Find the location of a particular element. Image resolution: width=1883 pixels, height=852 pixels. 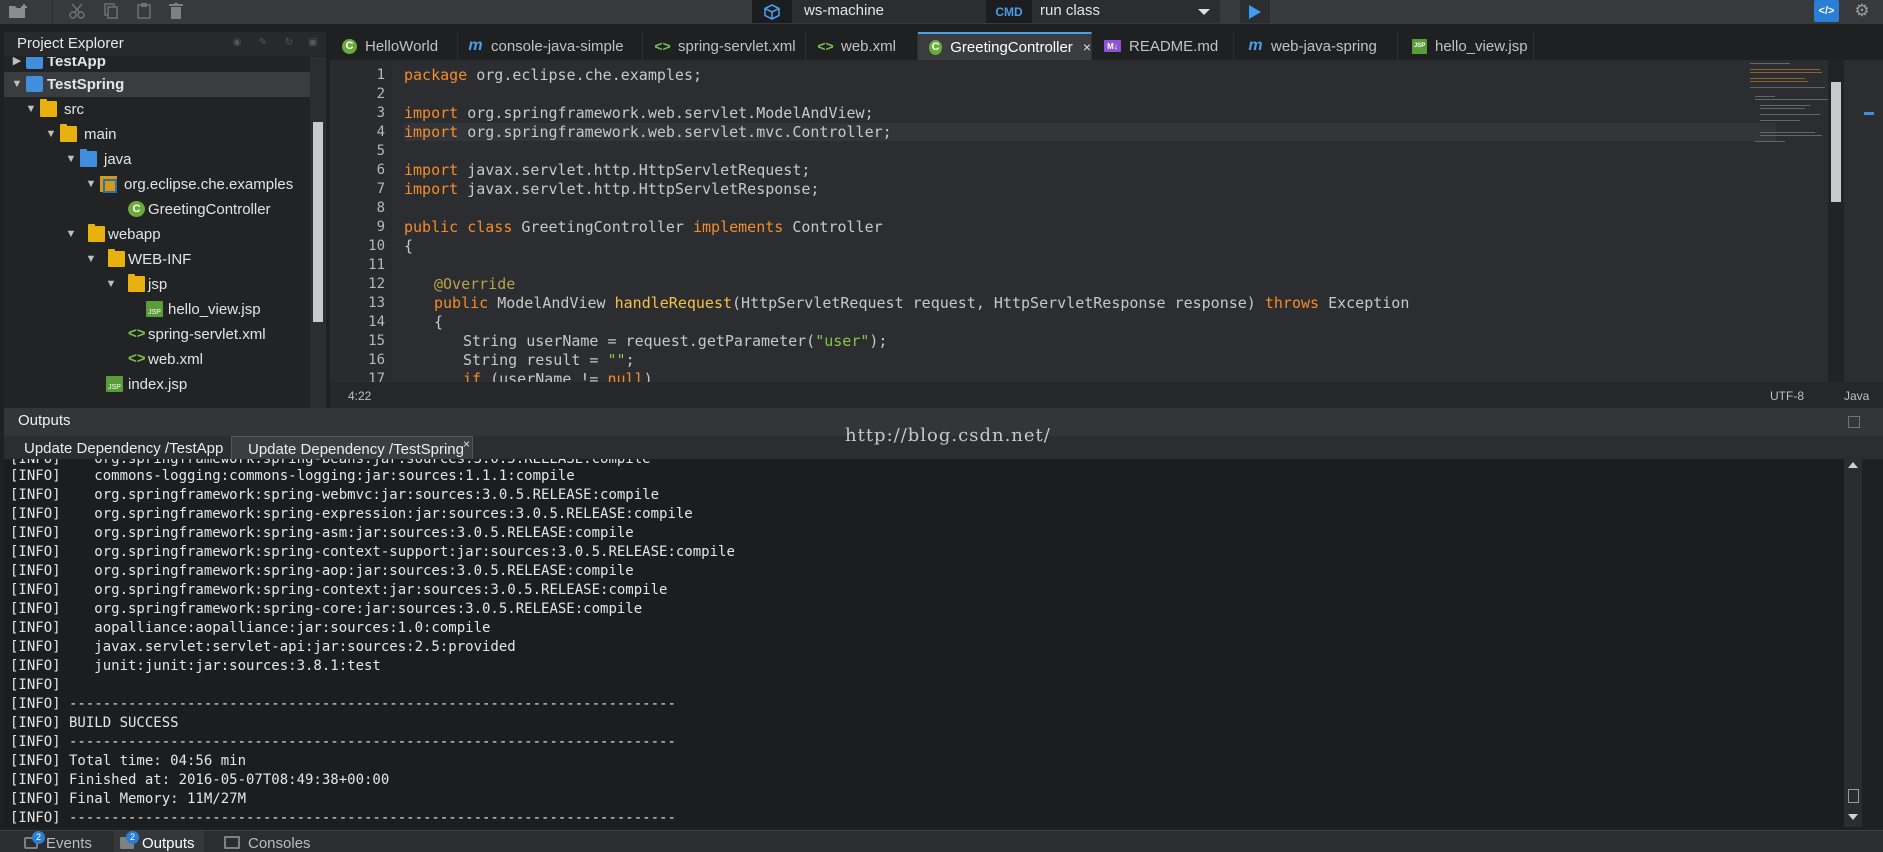

command-selector: CMD run class is located at coordinates (1103, 11).